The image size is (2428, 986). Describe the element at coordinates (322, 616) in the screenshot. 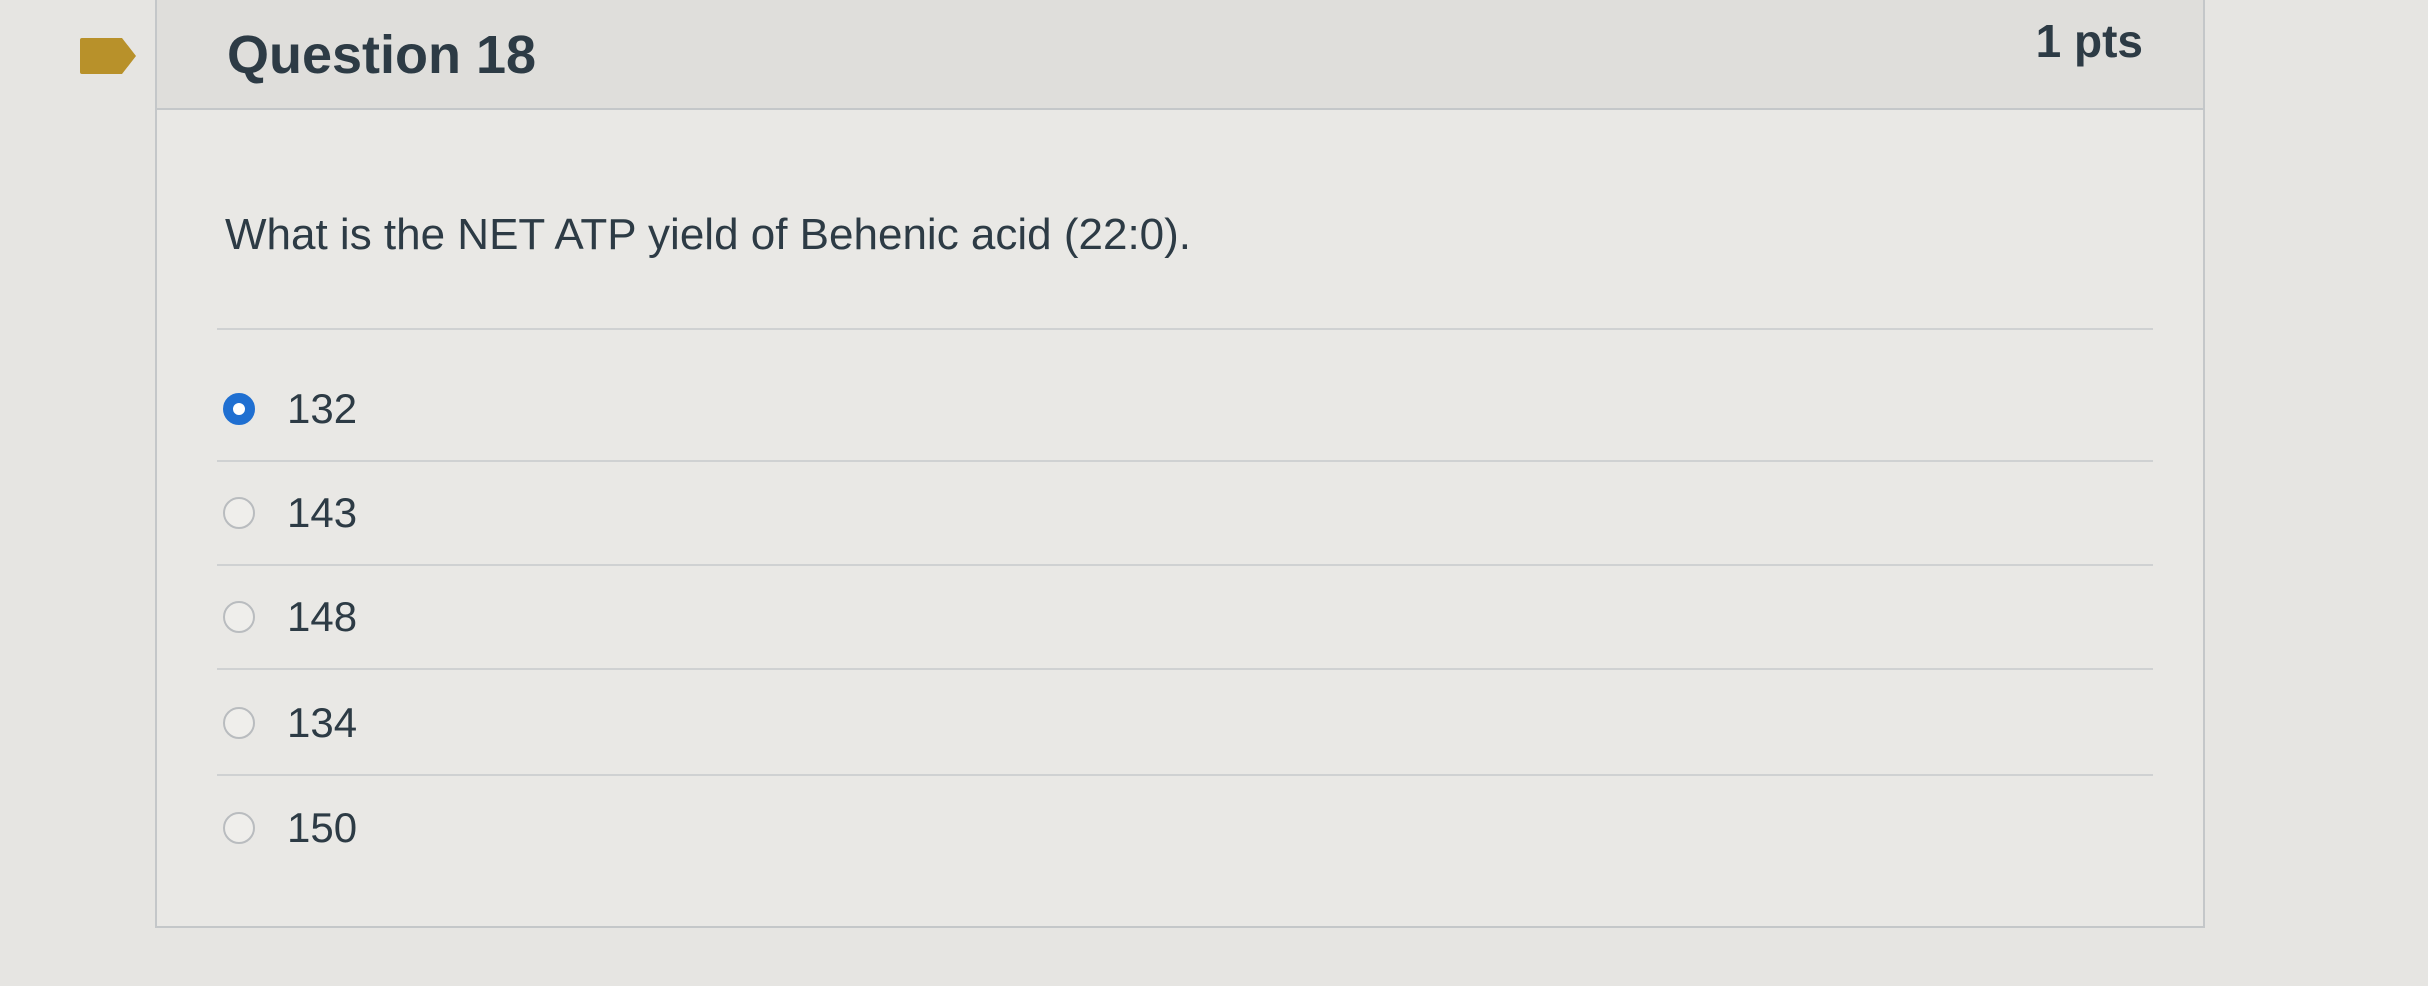

I see `answer-label: 148` at that location.